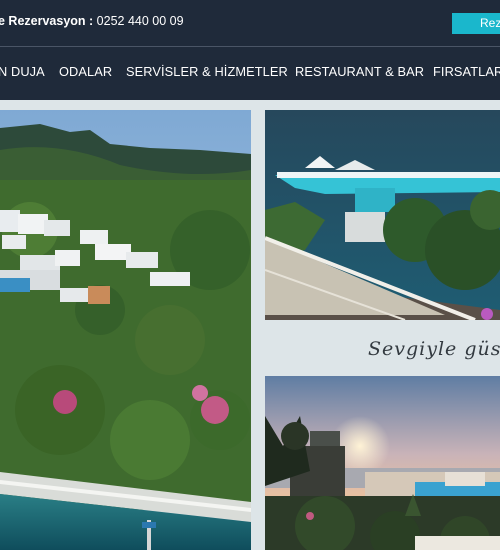  I want to click on reservation-phone: e Rezervasyon : 0252 440 00 09, so click(92, 21).